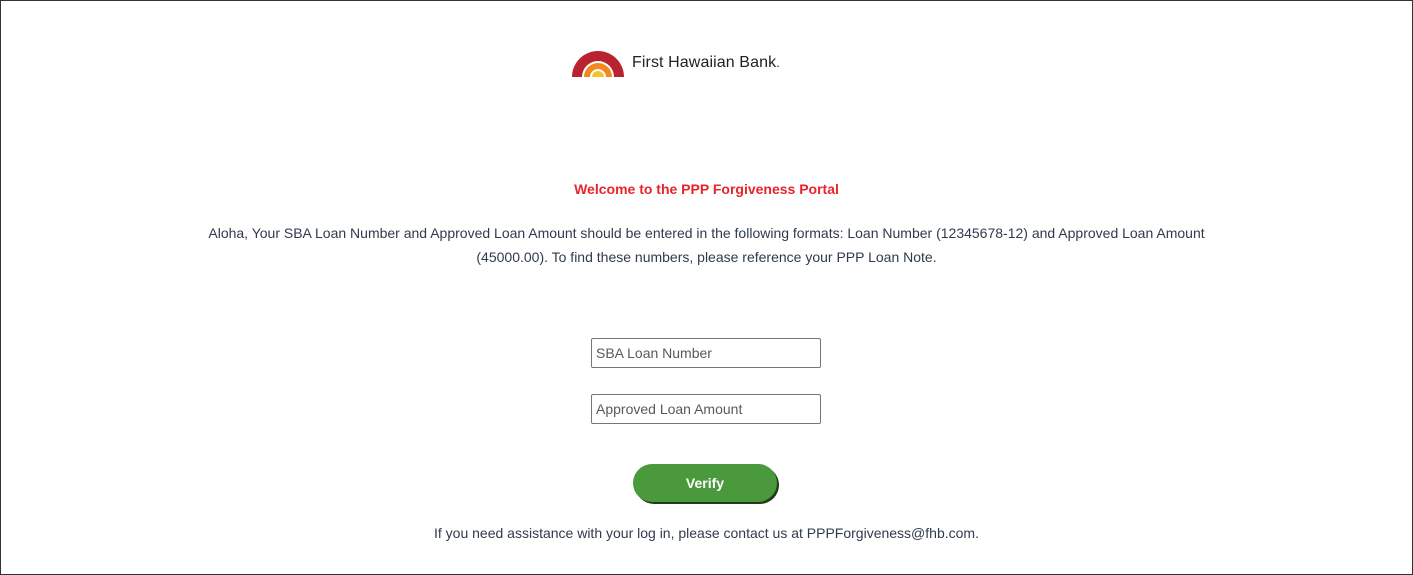 The width and height of the screenshot is (1413, 575). I want to click on rainbow-logo-icon, so click(598, 64).